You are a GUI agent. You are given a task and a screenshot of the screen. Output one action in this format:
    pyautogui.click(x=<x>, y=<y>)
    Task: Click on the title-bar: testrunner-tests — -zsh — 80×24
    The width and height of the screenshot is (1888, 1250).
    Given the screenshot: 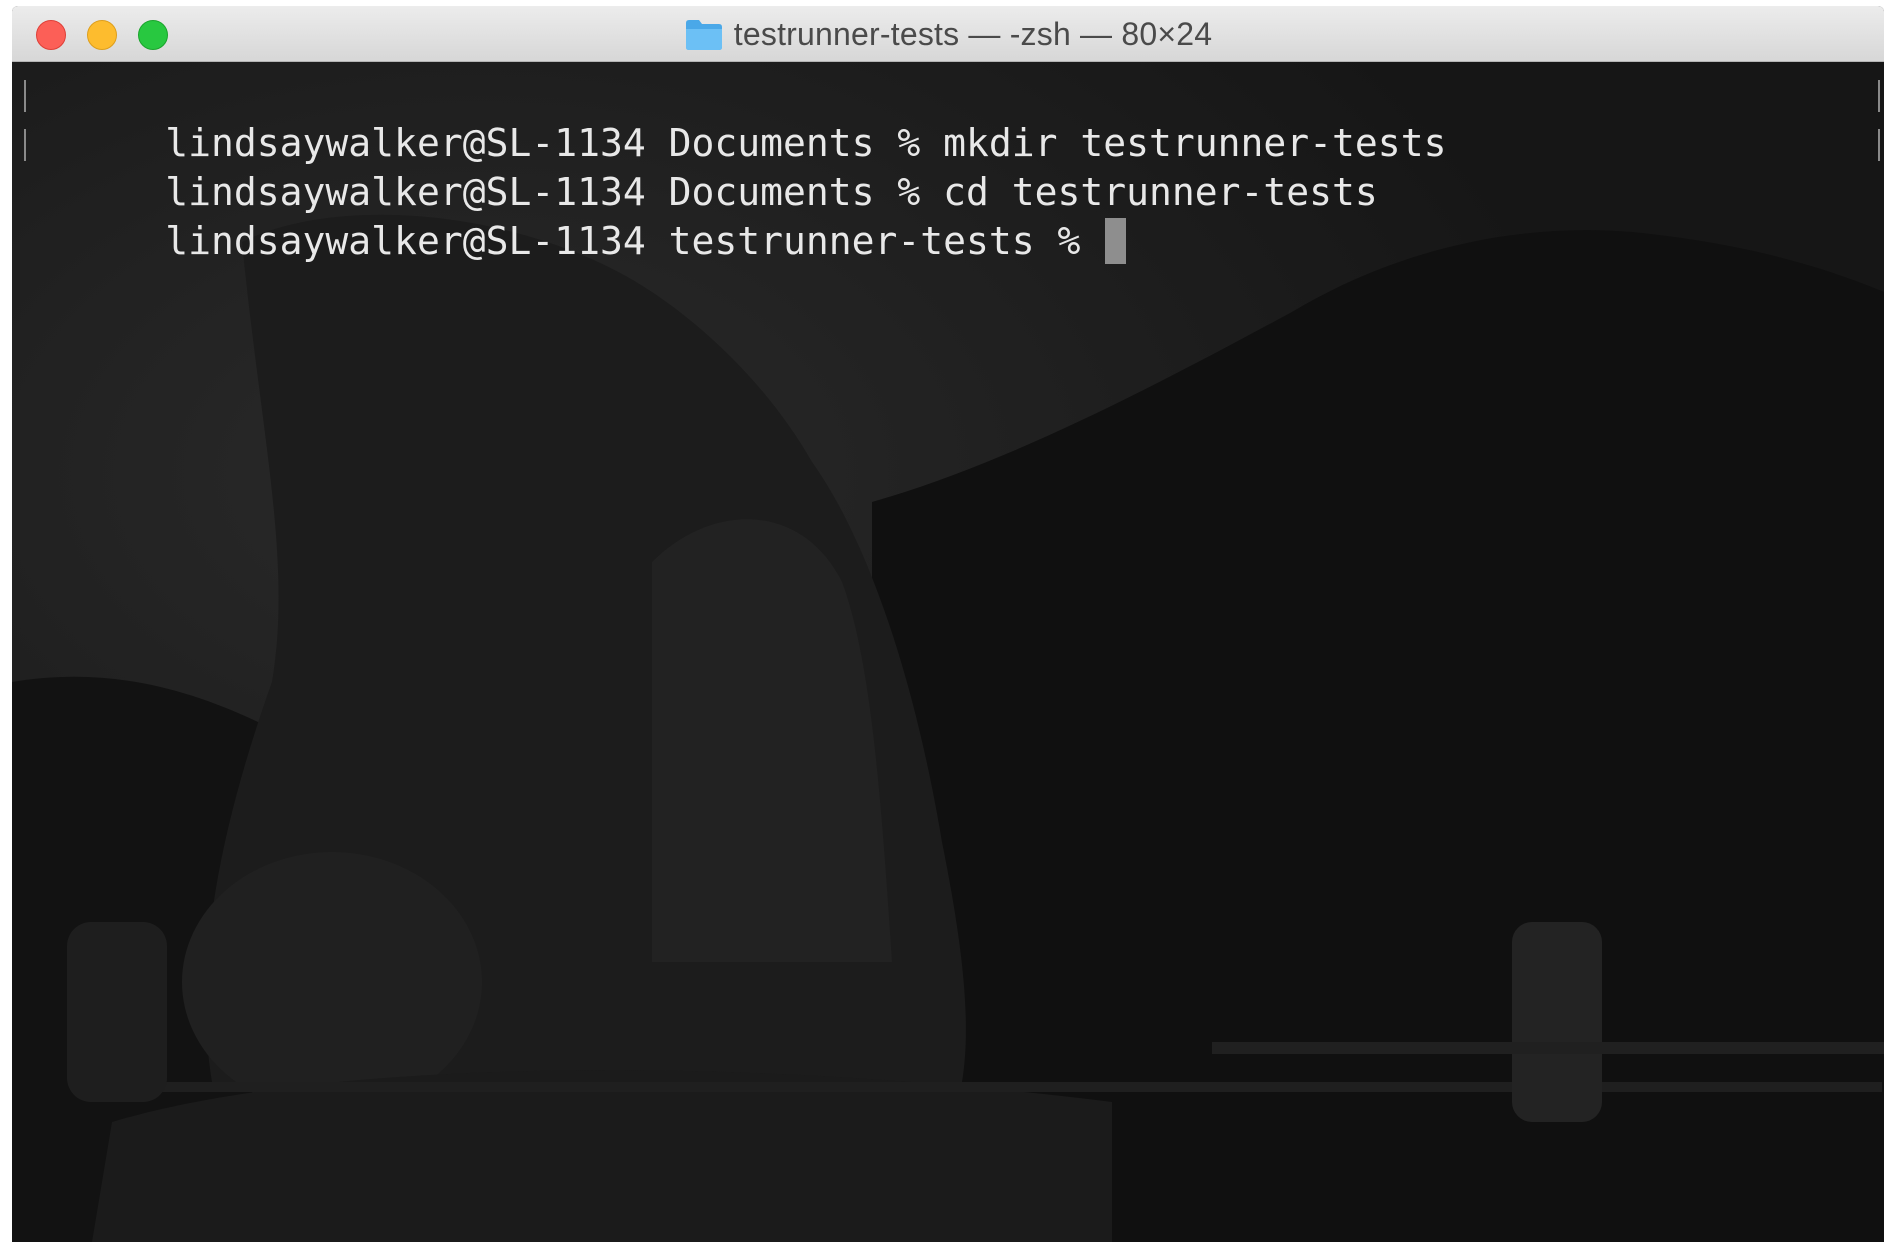 What is the action you would take?
    pyautogui.click(x=948, y=34)
    